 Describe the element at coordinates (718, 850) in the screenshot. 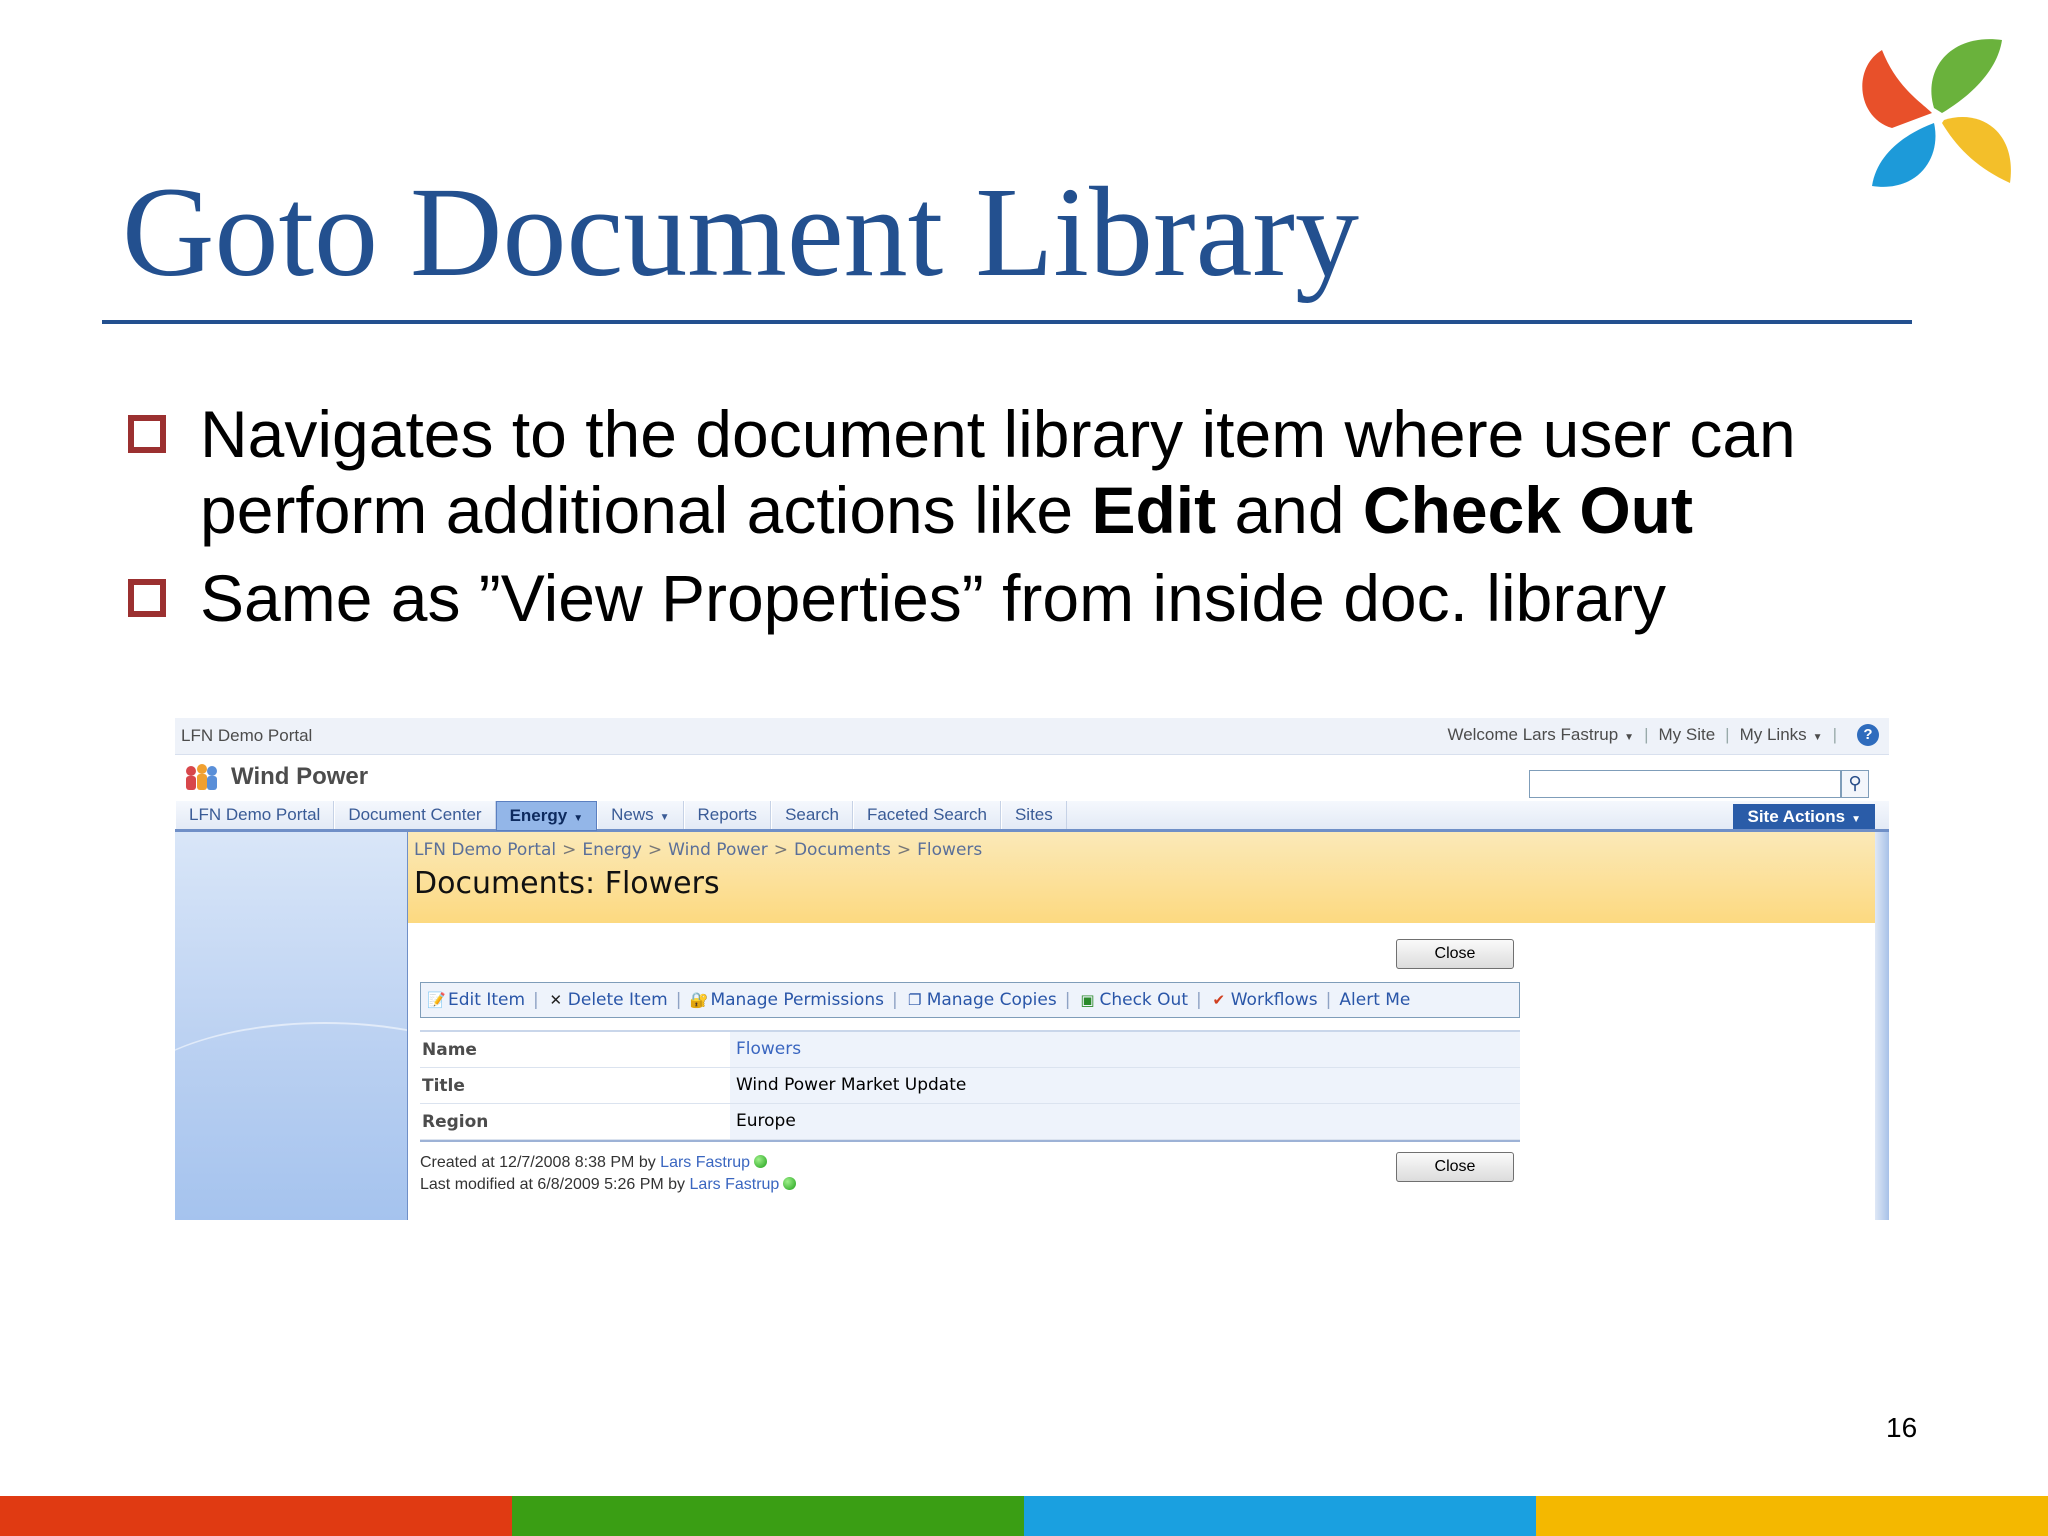

I see `breadcrumb-item: Wind Power` at that location.